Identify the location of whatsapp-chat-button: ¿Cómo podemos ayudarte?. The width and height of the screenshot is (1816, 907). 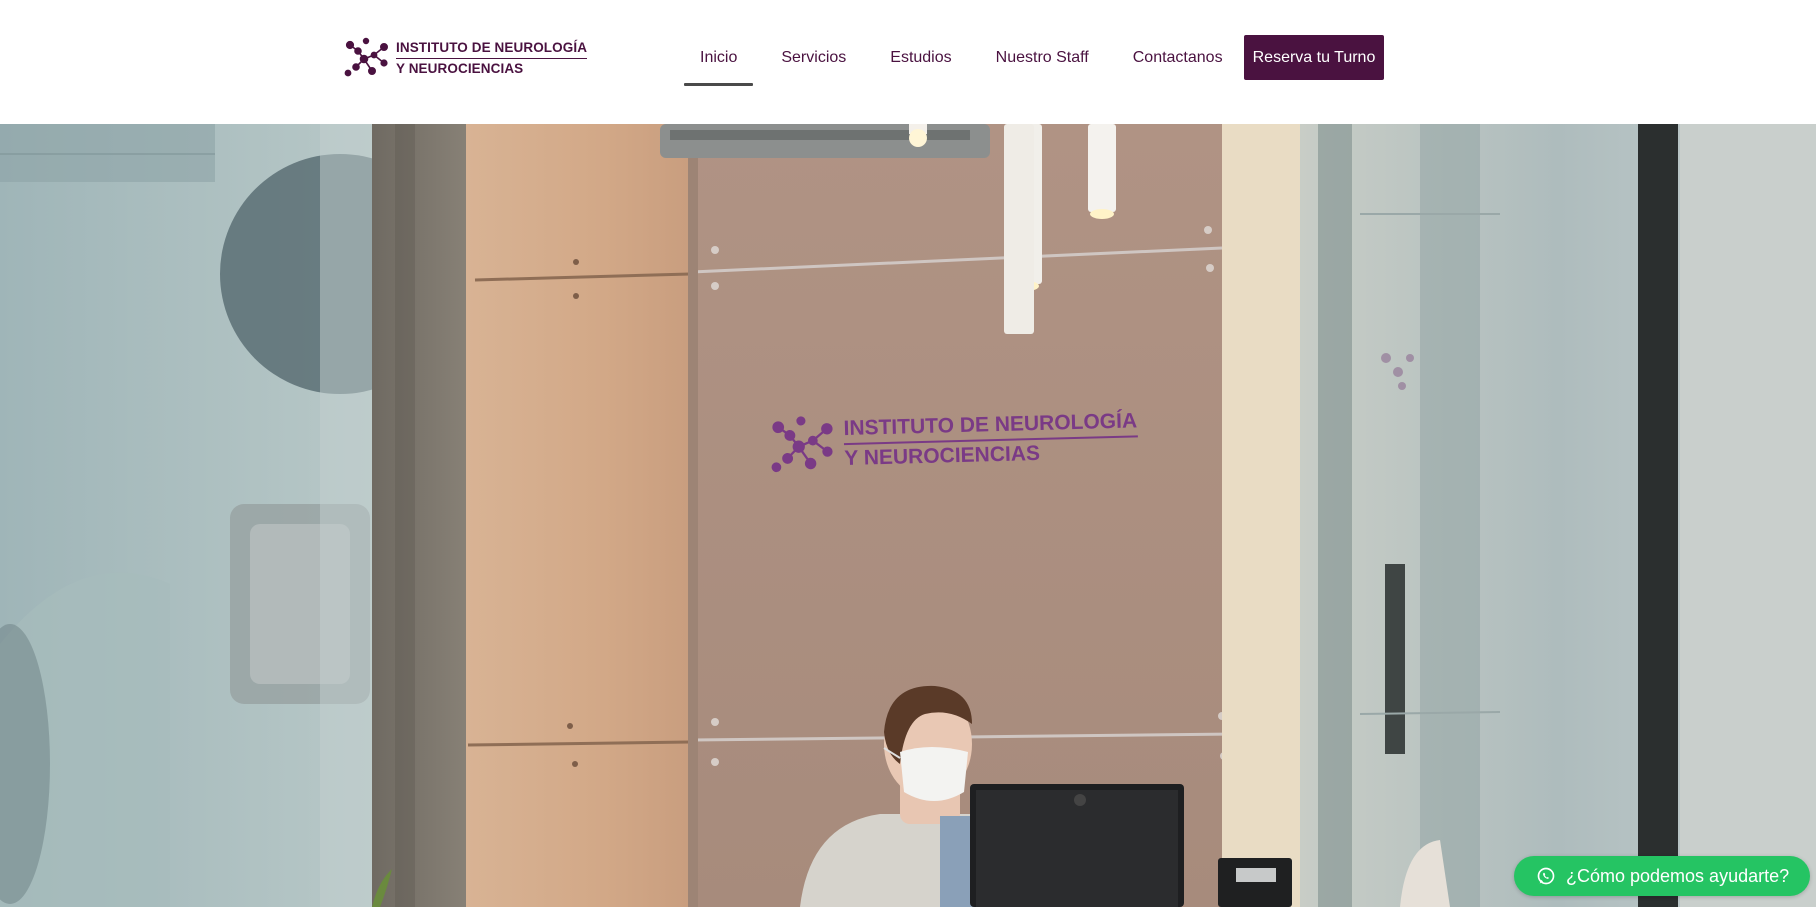
(1662, 876).